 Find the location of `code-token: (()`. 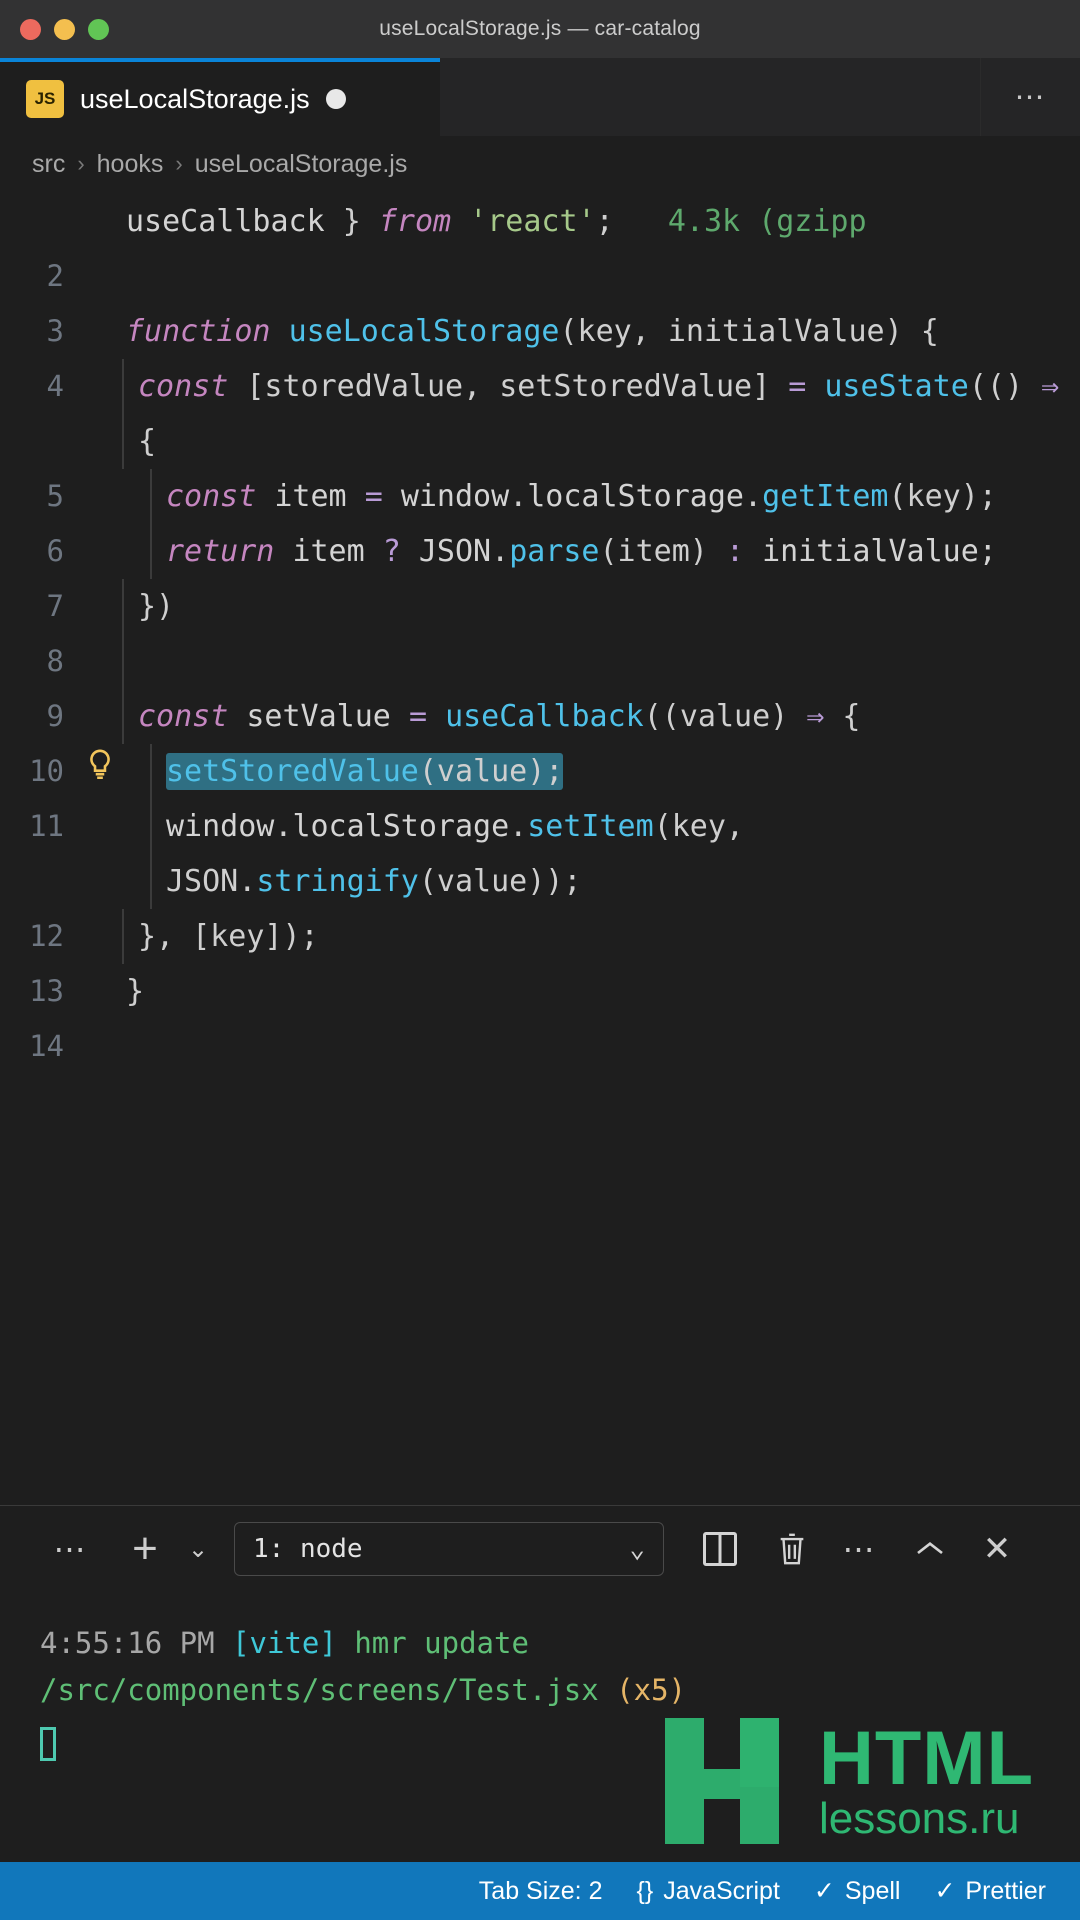

code-token: (() is located at coordinates (1005, 386).